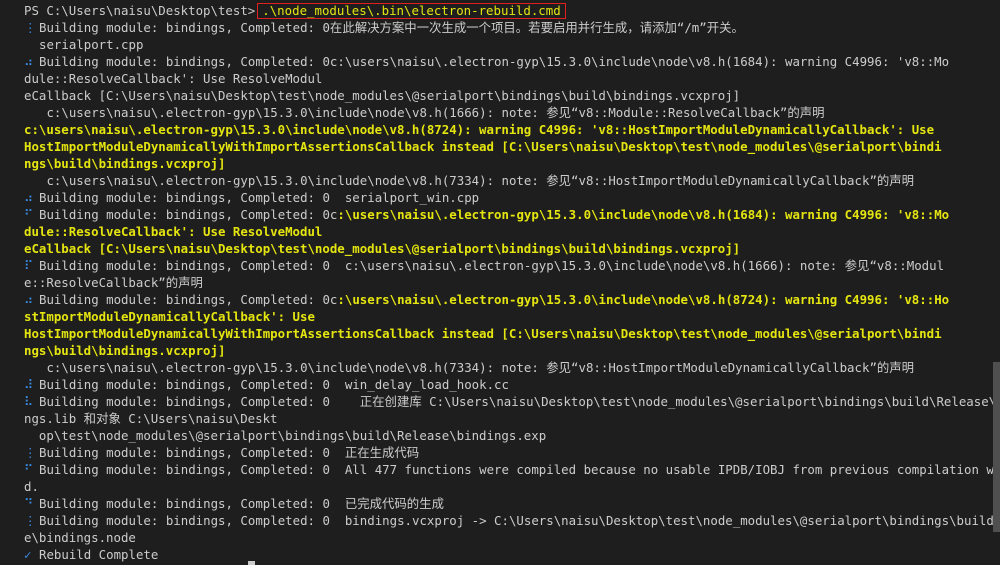 The height and width of the screenshot is (565, 1000). I want to click on output-text: d., so click(31, 486).